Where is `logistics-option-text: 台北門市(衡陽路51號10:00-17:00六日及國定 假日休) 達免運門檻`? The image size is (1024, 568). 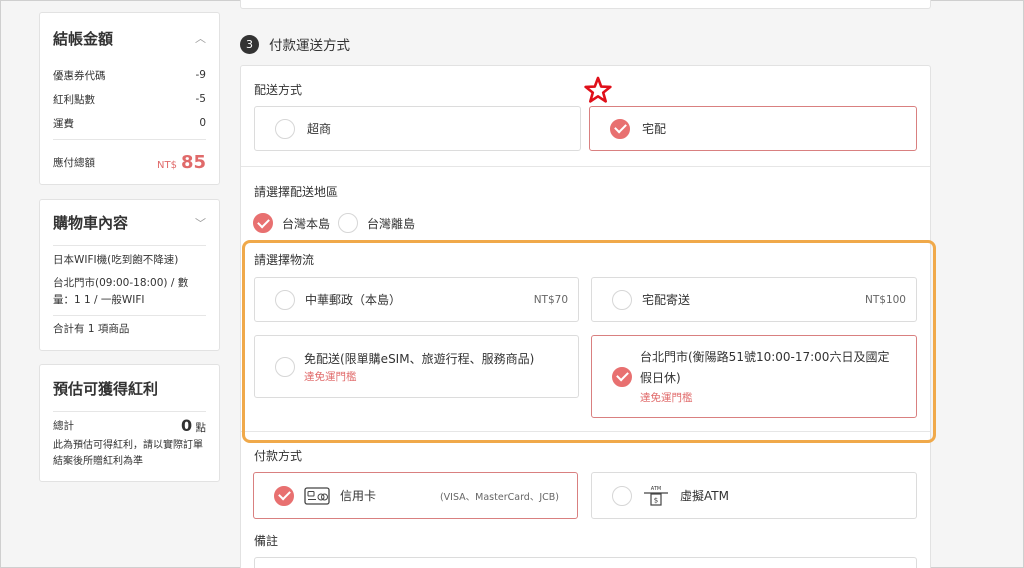
logistics-option-text: 台北門市(衡陽路51號10:00-17:00六日及國定 假日休) 達免運門檻 is located at coordinates (764, 376).